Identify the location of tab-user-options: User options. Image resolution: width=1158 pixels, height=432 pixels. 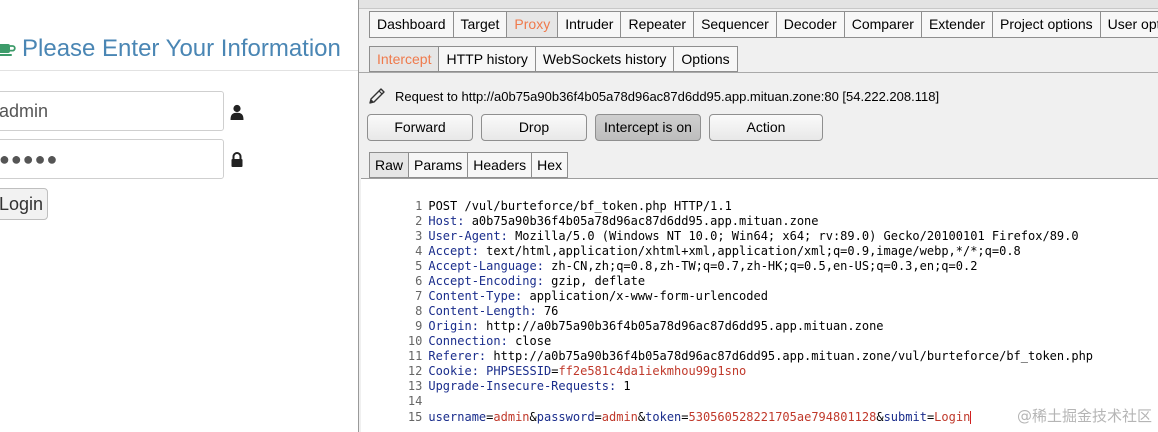
(1128, 24).